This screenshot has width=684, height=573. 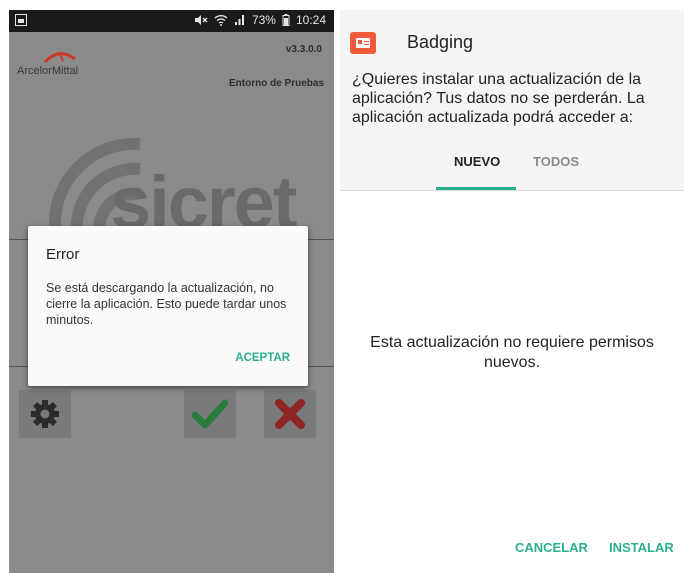 What do you see at coordinates (440, 42) in the screenshot?
I see `app-name: Badging` at bounding box center [440, 42].